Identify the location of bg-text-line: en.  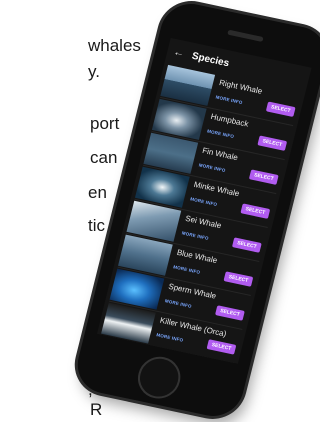
(97, 192).